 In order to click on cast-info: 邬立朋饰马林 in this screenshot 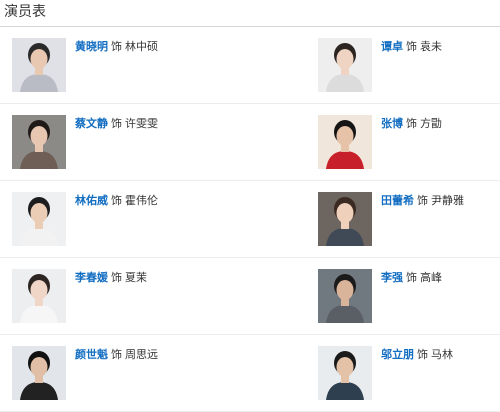, I will do `click(417, 355)`.